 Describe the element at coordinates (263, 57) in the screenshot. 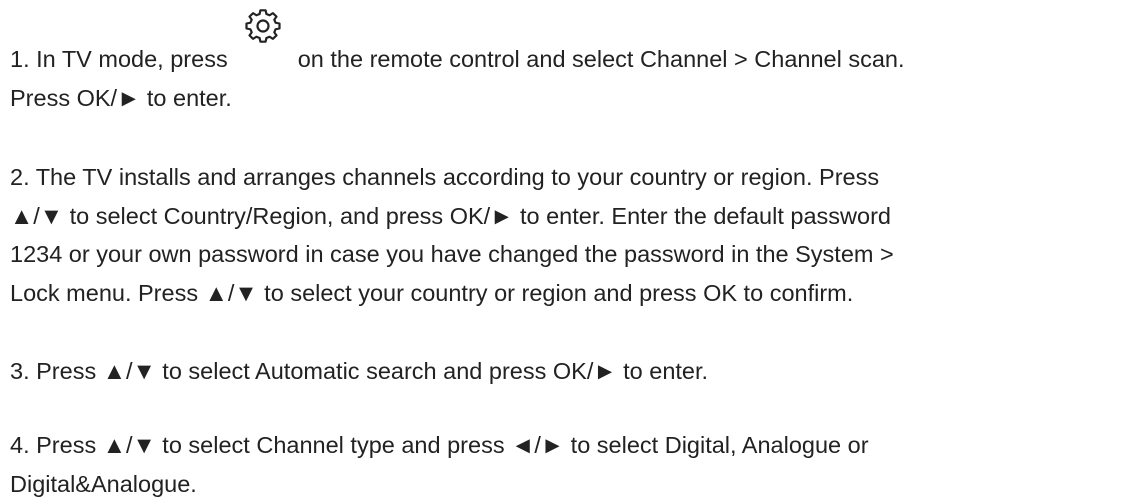

I see `gear-icon` at that location.